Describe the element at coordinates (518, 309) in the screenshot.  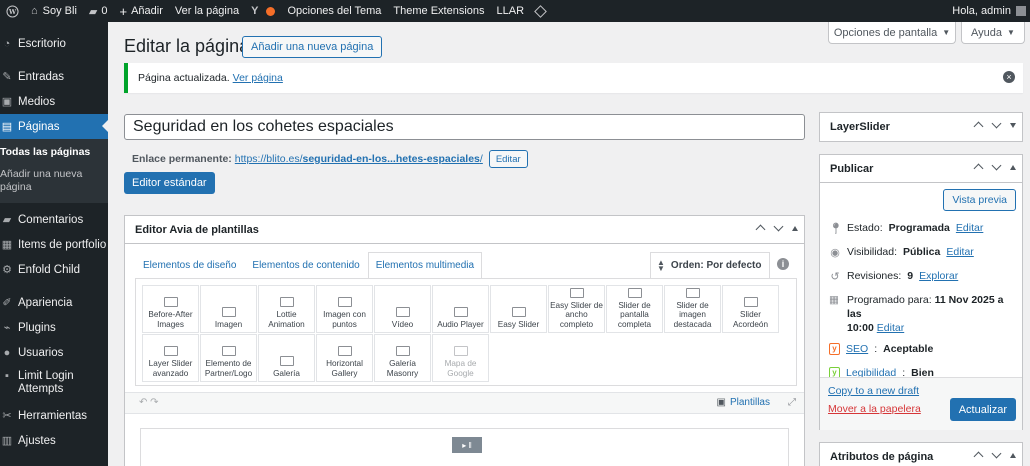
I see `media-element-item: Easy Slider` at that location.